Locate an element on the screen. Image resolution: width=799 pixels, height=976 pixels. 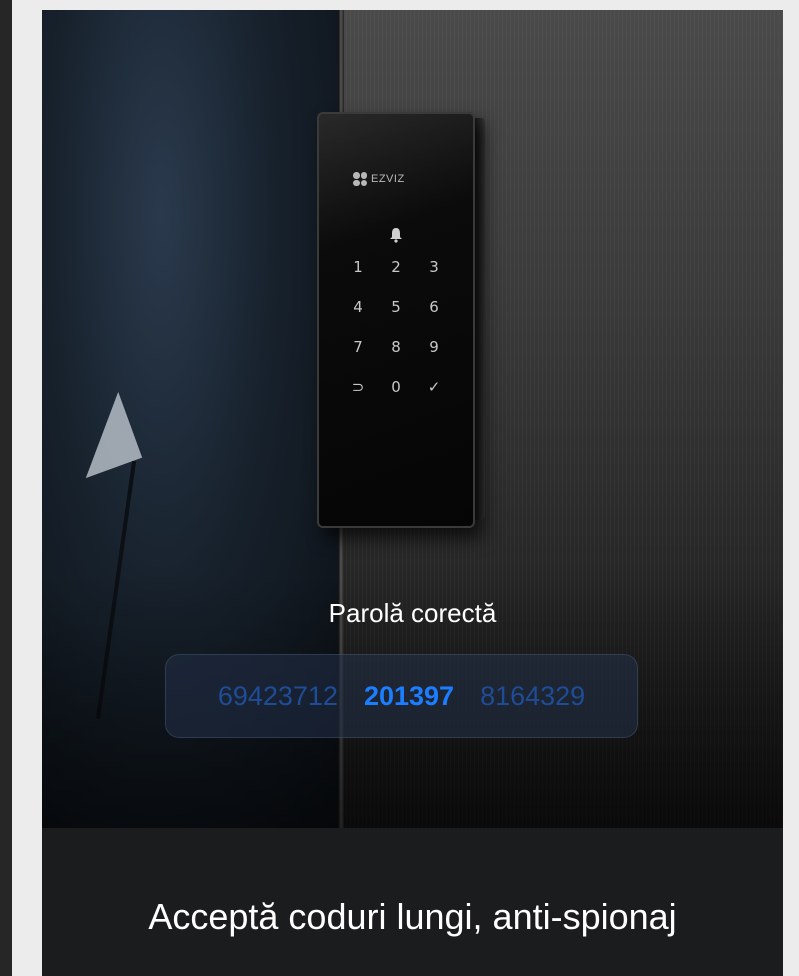
code-display: 69423712 201397 8164329 is located at coordinates (401, 696).